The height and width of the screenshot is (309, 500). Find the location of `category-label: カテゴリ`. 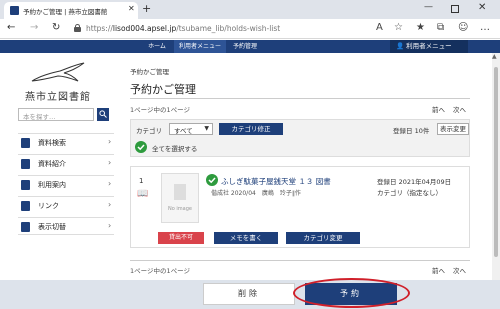

category-label: カテゴリ is located at coordinates (149, 131).